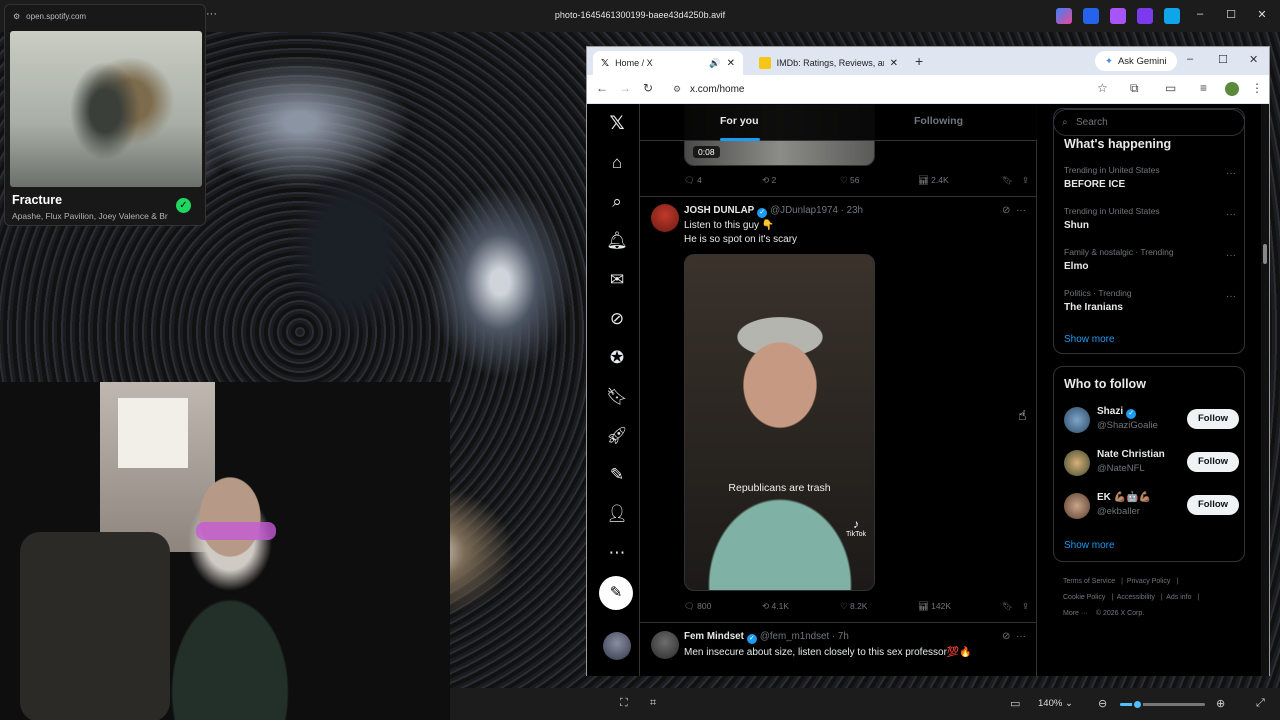 The image size is (1280, 720). I want to click on site-info-icon: ⚙, so click(677, 89).